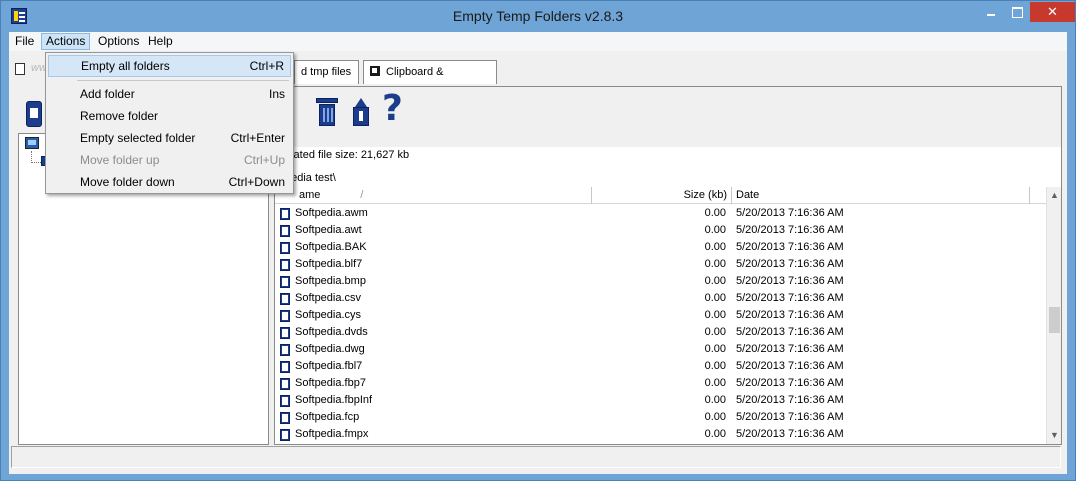 Image resolution: width=1076 pixels, height=481 pixels. Describe the element at coordinates (536, 457) in the screenshot. I see `status-panel` at that location.